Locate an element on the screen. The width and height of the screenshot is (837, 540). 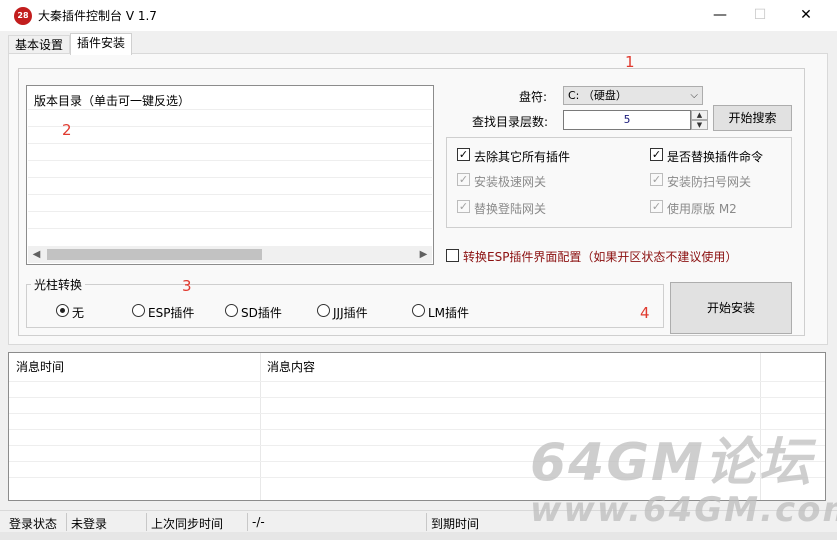
close-button: ✕ is located at coordinates (806, 15).